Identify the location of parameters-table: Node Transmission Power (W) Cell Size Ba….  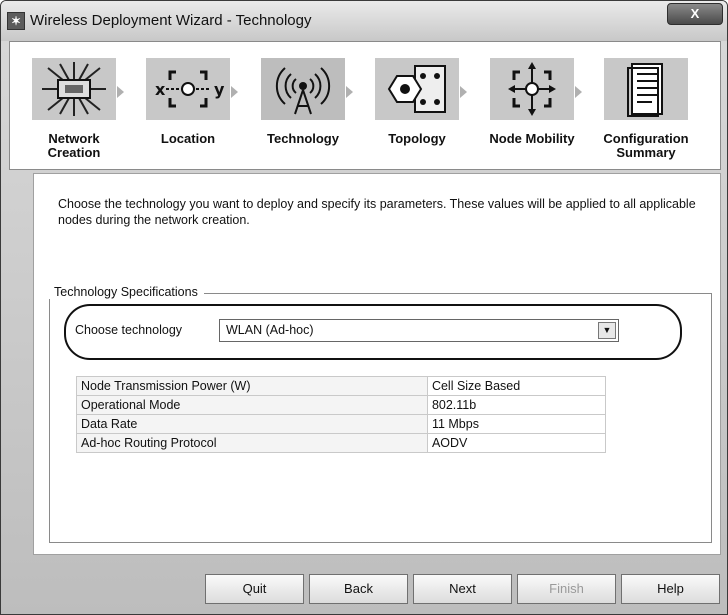
(341, 414).